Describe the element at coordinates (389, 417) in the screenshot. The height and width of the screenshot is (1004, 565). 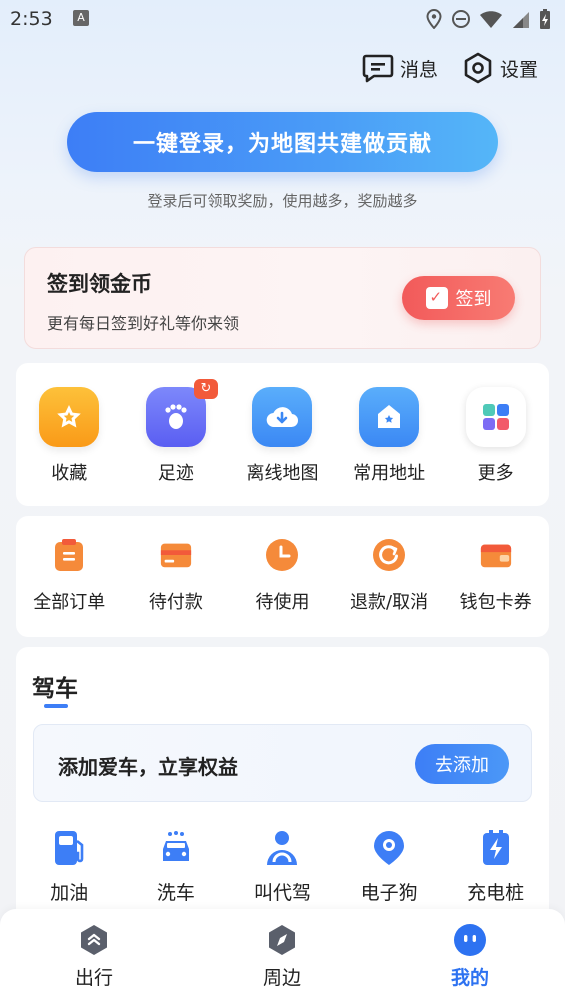
I see `home-pin-icon` at that location.